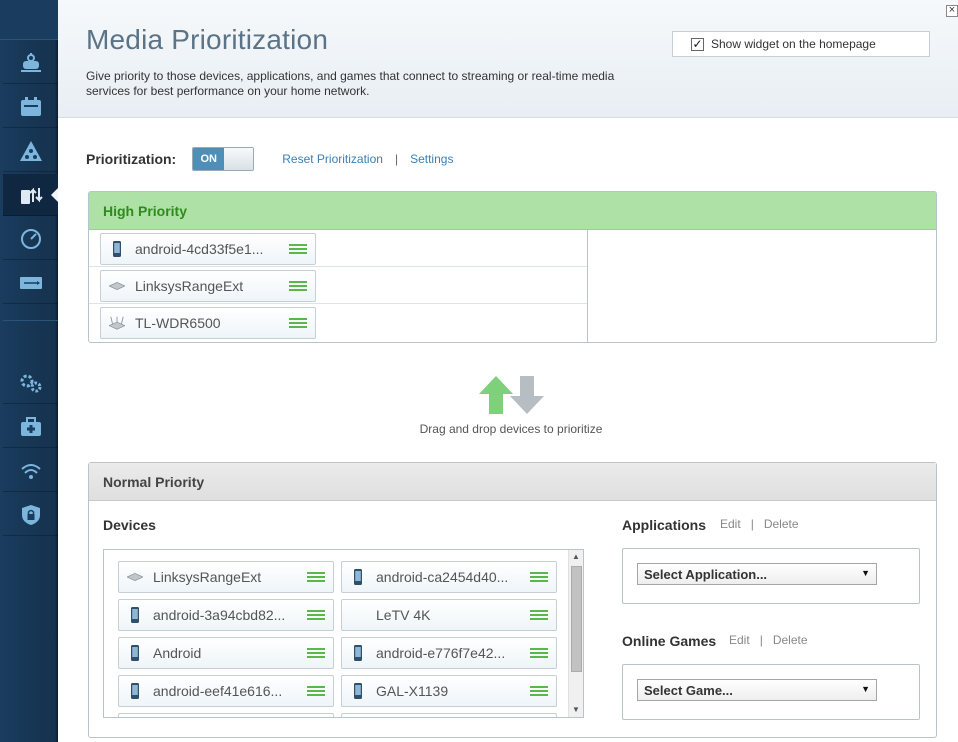 Image resolution: width=958 pixels, height=742 pixels. I want to click on show-widget-option: ✓ Show widget on the homepage, so click(801, 44).